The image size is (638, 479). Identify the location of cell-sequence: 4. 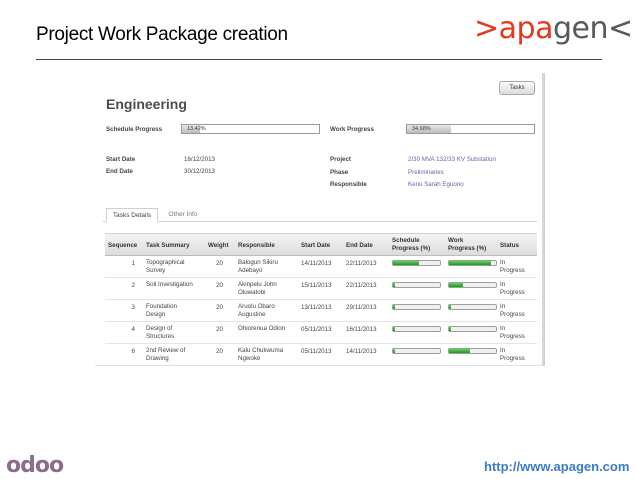
(133, 329).